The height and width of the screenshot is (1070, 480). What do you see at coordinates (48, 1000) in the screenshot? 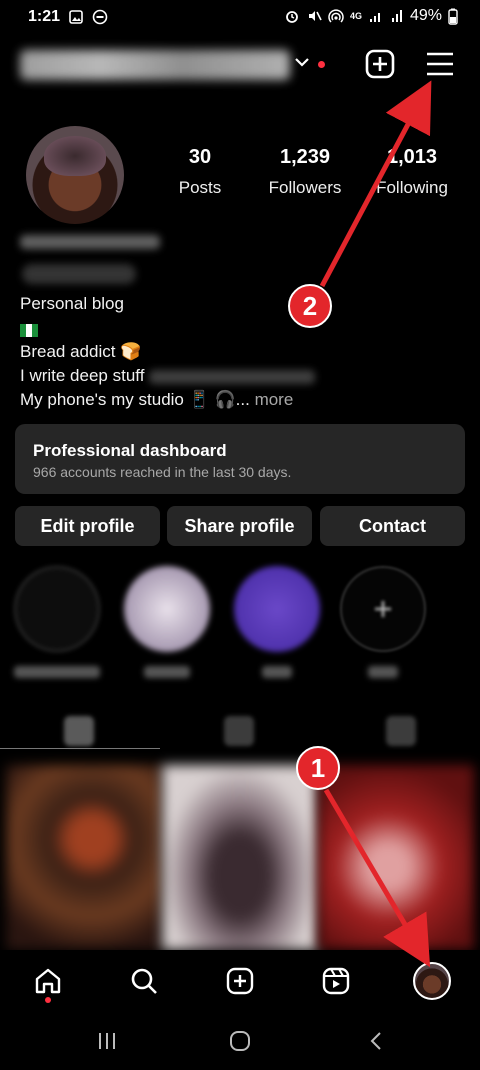
I see `home-notification-dot` at bounding box center [48, 1000].